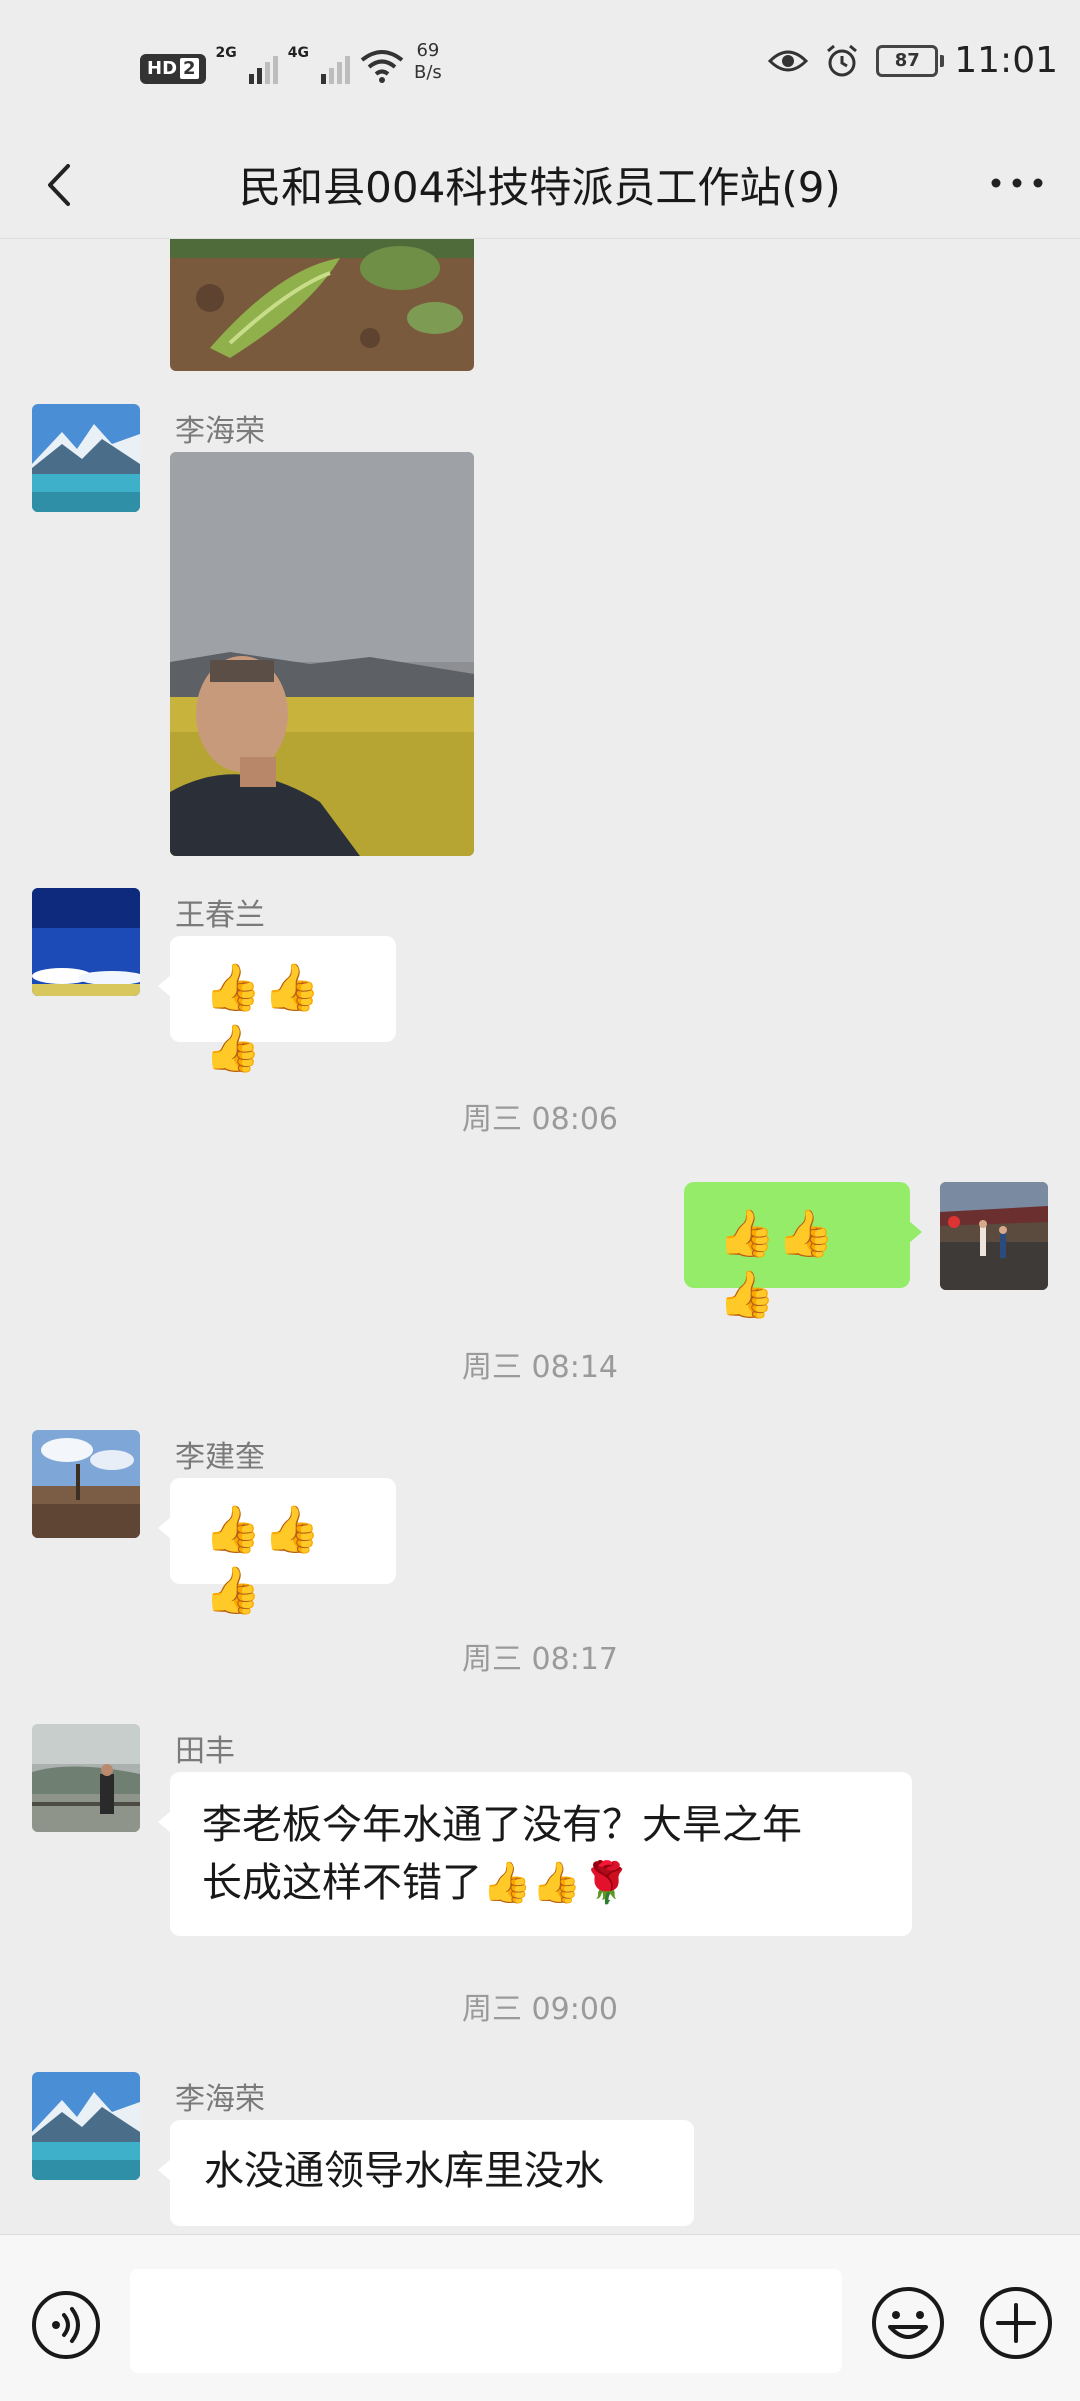  What do you see at coordinates (291, 62) in the screenshot?
I see `status-left: HD 2 2G 4G 69 B/s` at bounding box center [291, 62].